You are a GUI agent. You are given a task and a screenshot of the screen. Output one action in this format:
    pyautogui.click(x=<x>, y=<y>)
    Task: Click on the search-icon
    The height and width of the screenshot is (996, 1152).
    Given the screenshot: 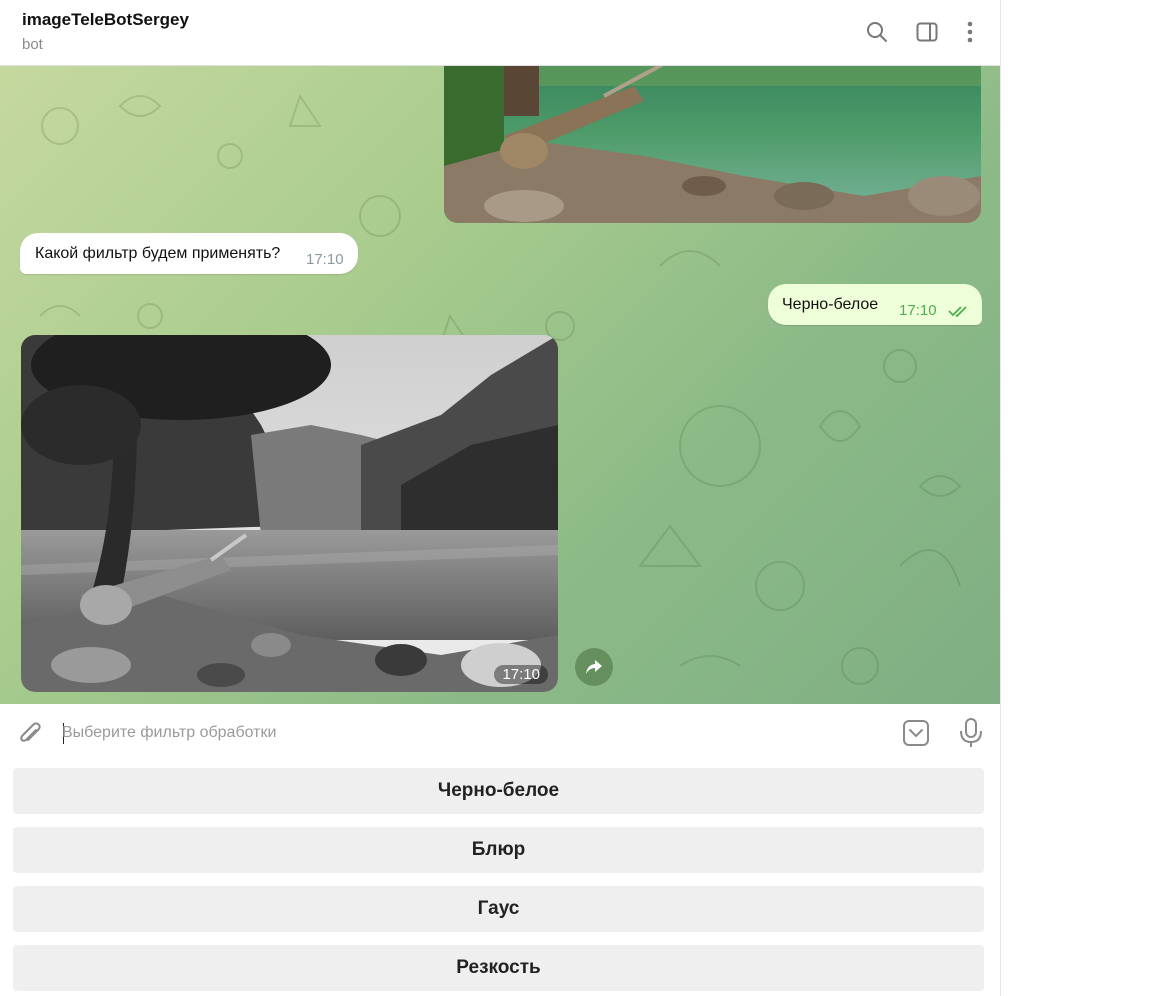 What is the action you would take?
    pyautogui.click(x=877, y=32)
    